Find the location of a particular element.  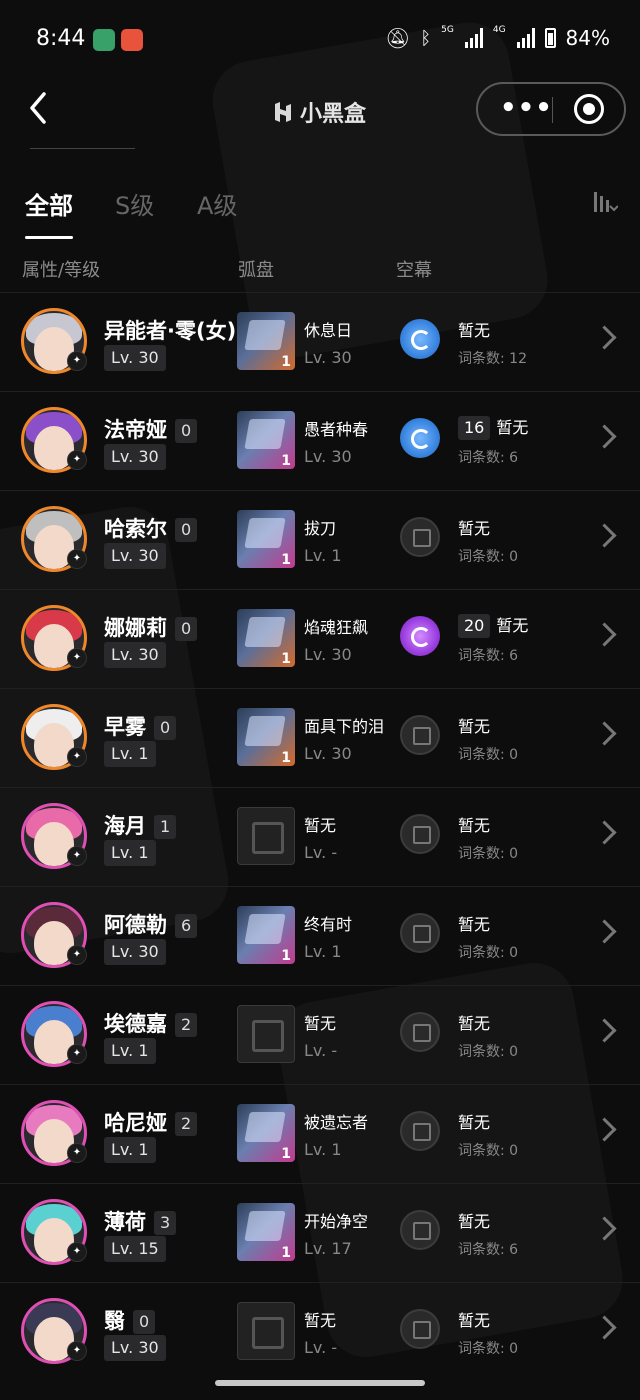

tab-a-rank: A级 is located at coordinates (217, 203).